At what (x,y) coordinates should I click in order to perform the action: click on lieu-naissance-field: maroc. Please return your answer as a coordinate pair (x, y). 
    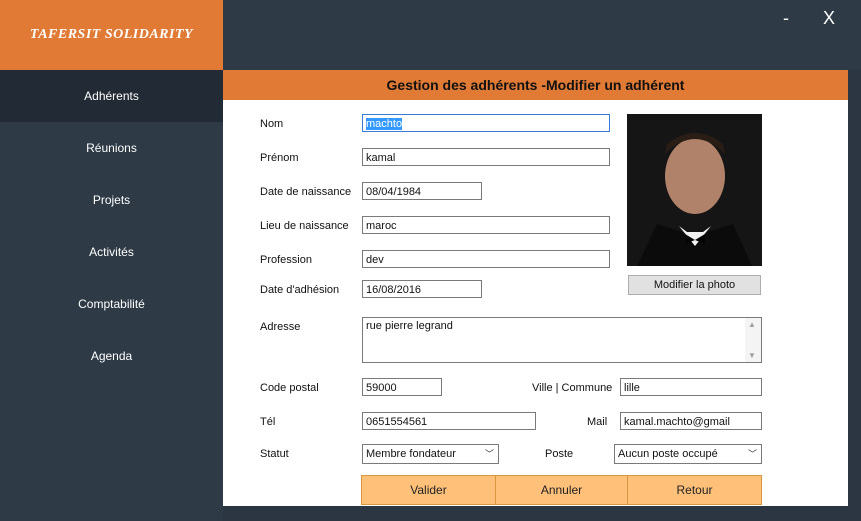
    Looking at the image, I should click on (486, 225).